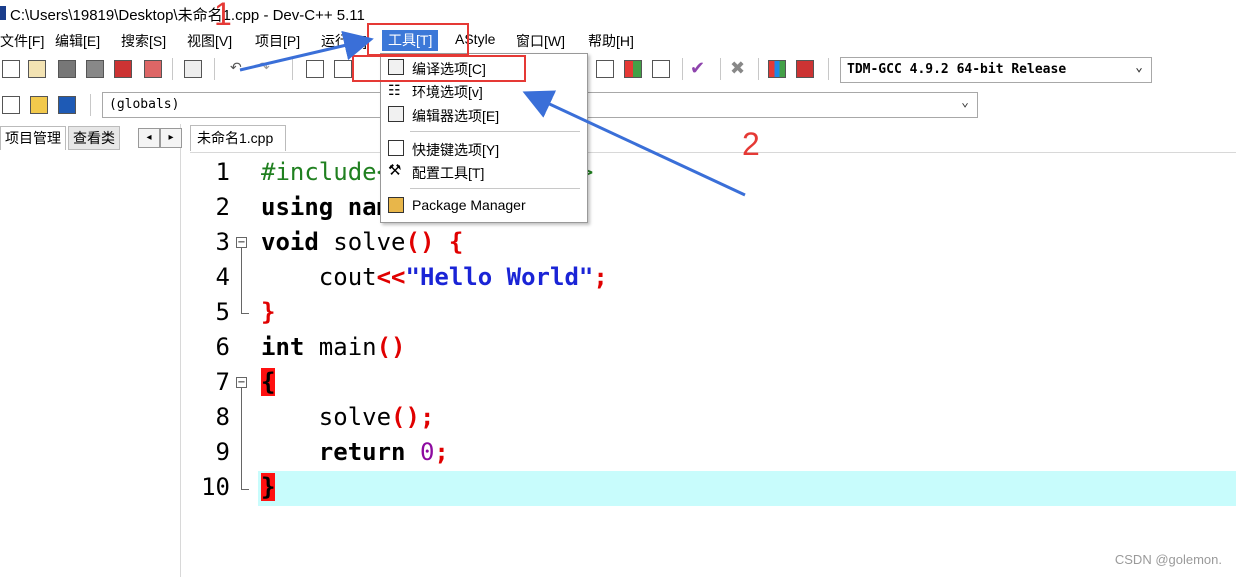  I want to click on annotation-arrows, so click(492, 113).